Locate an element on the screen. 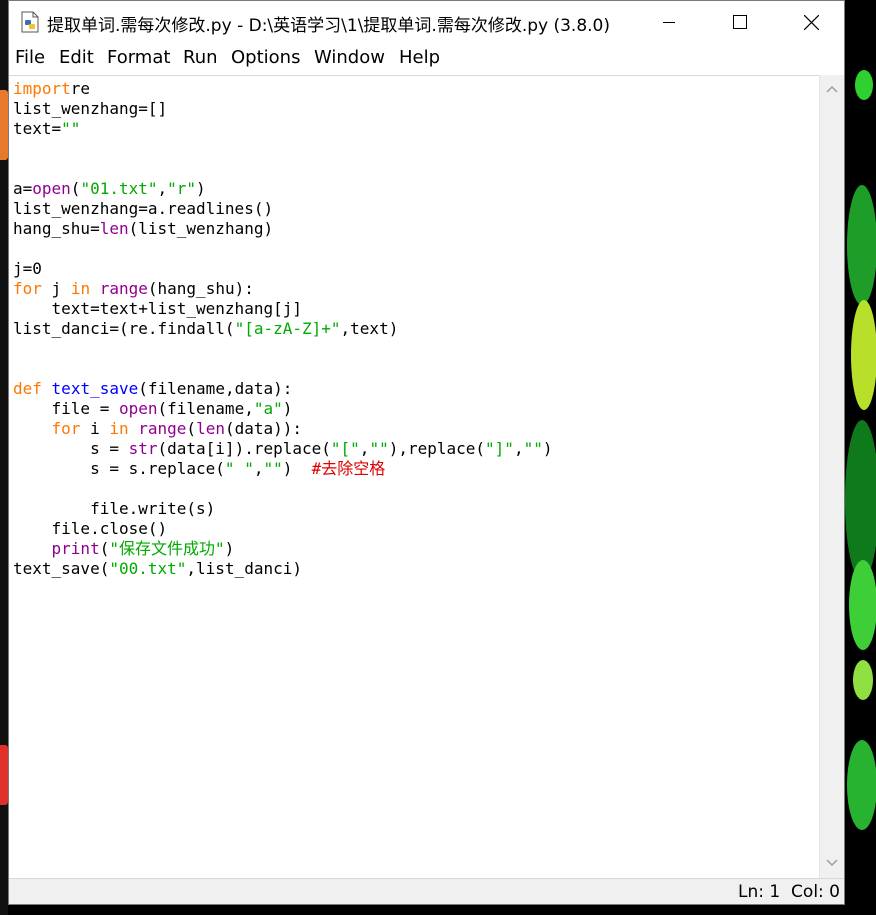 This screenshot has height=915, width=876. close-icon is located at coordinates (811, 22).